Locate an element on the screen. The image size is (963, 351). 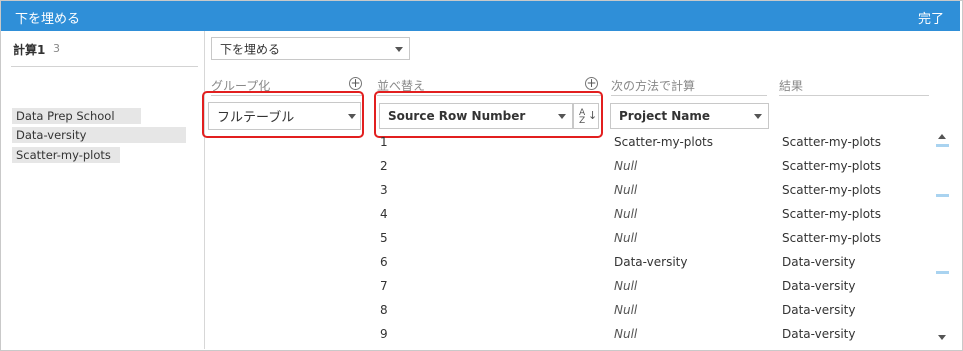
value-chip: Data Prep School is located at coordinates (76, 116).